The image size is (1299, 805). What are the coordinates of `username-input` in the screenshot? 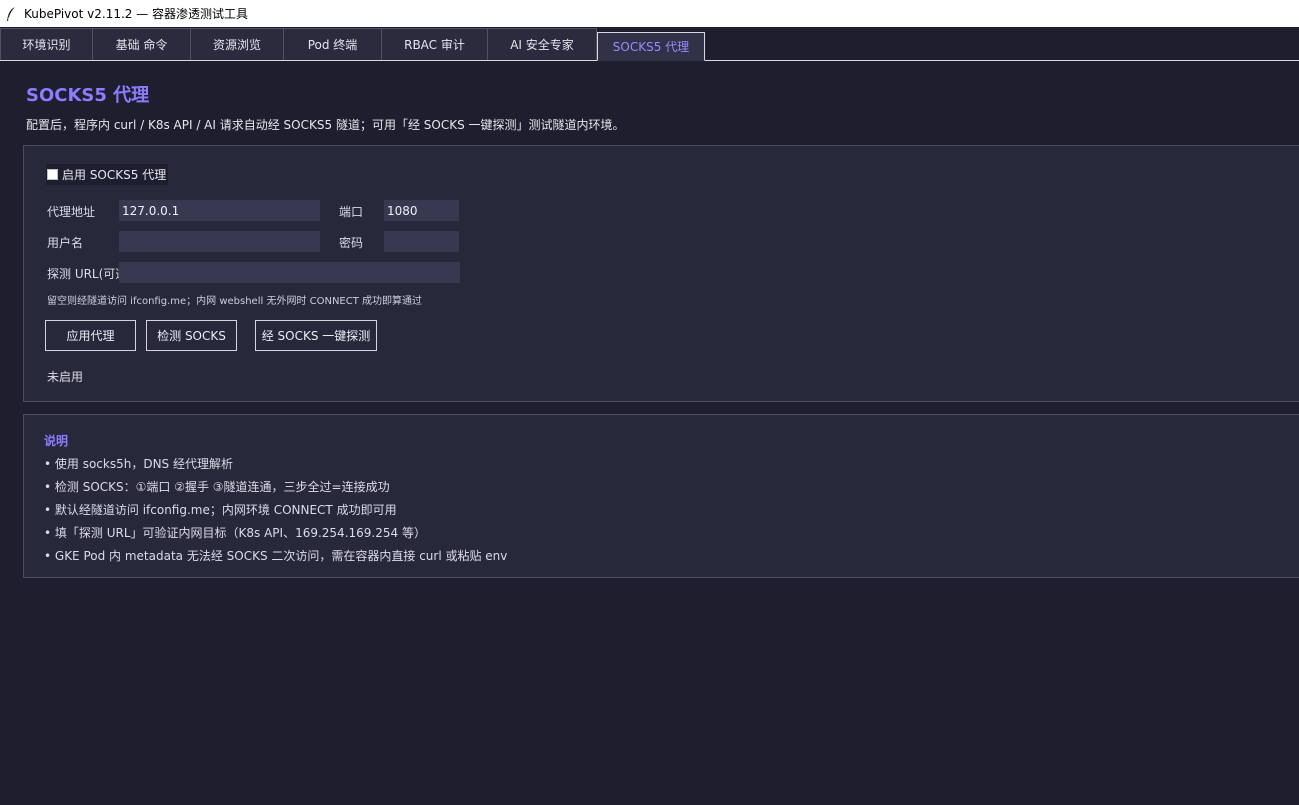 It's located at (219, 241).